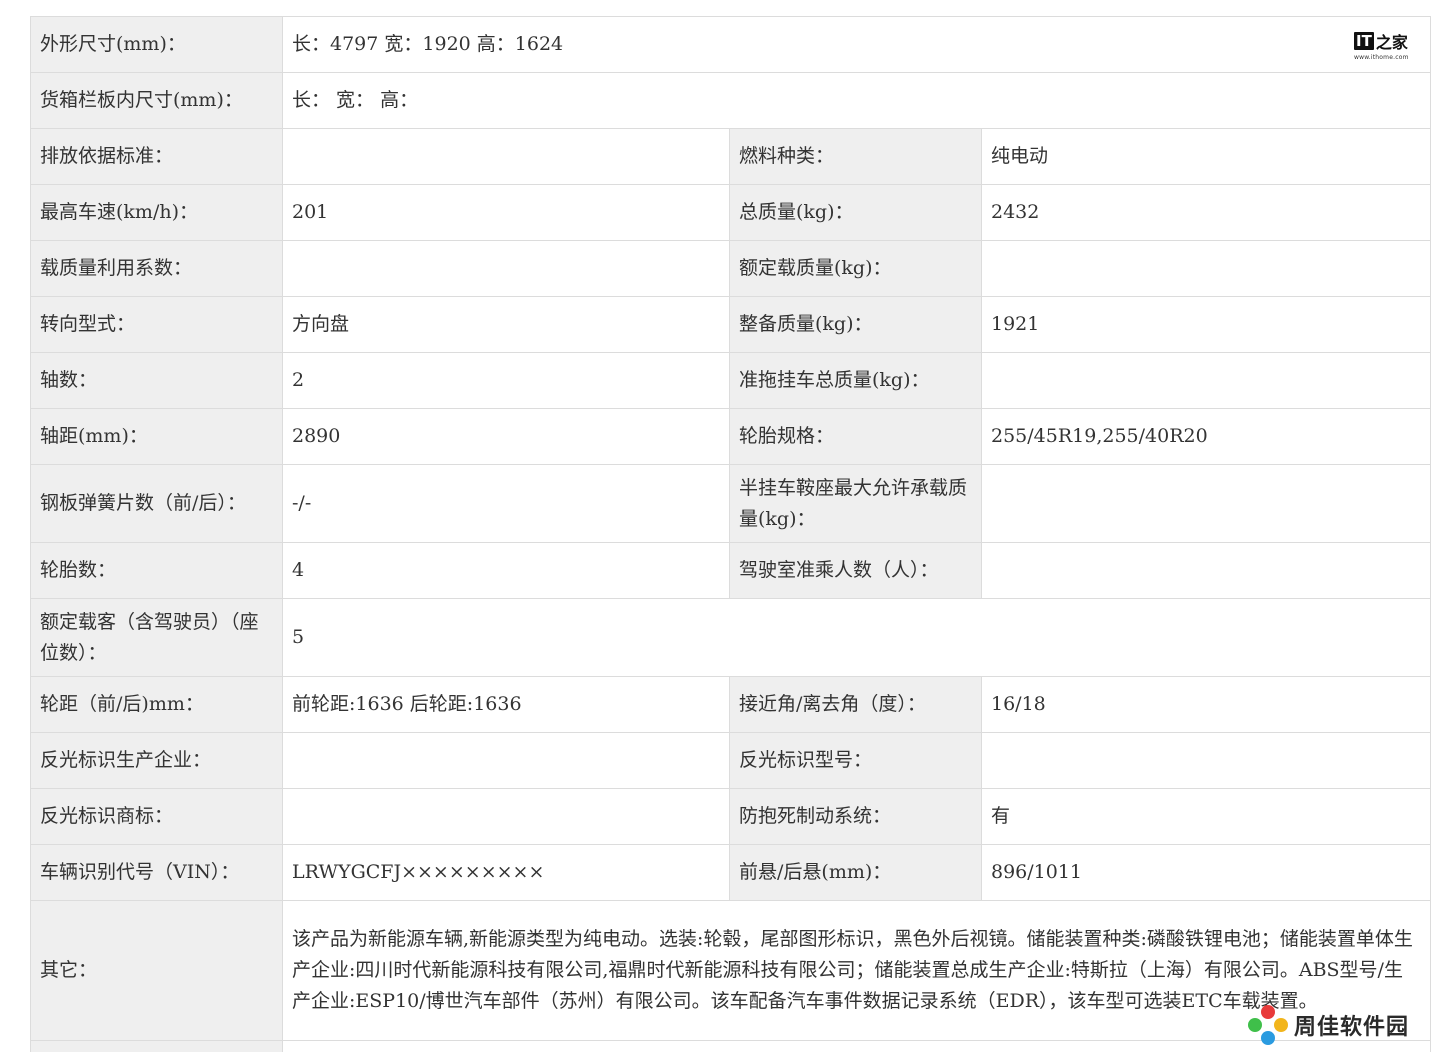 Image resolution: width=1440 pixels, height=1052 pixels. I want to click on trailer-mass-label: 准拖挂车总质量(kg)：, so click(855, 380).